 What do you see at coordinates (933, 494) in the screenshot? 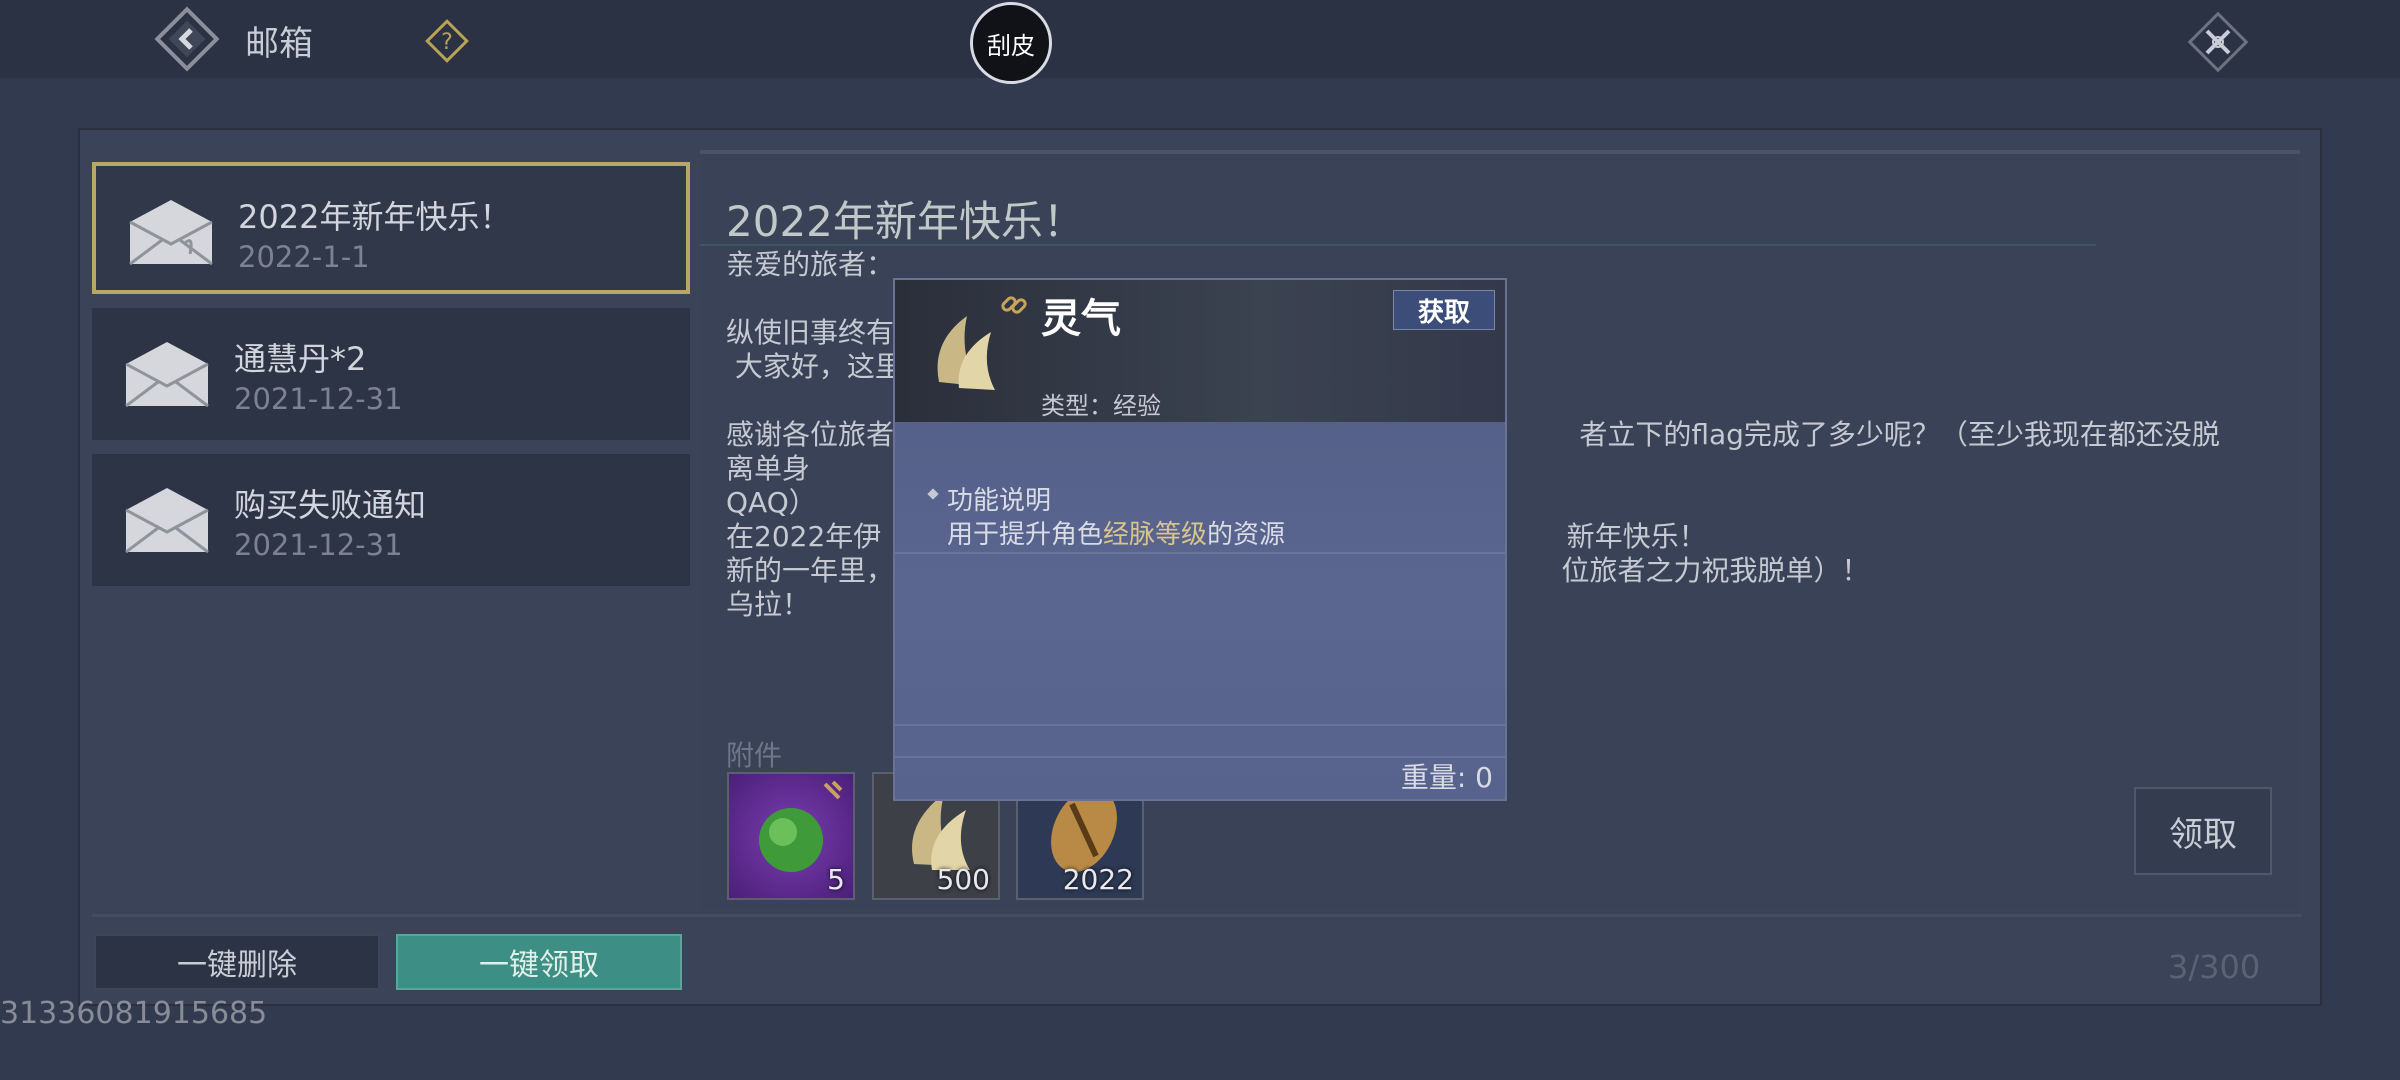
I see `diamond-bullet-icon` at bounding box center [933, 494].